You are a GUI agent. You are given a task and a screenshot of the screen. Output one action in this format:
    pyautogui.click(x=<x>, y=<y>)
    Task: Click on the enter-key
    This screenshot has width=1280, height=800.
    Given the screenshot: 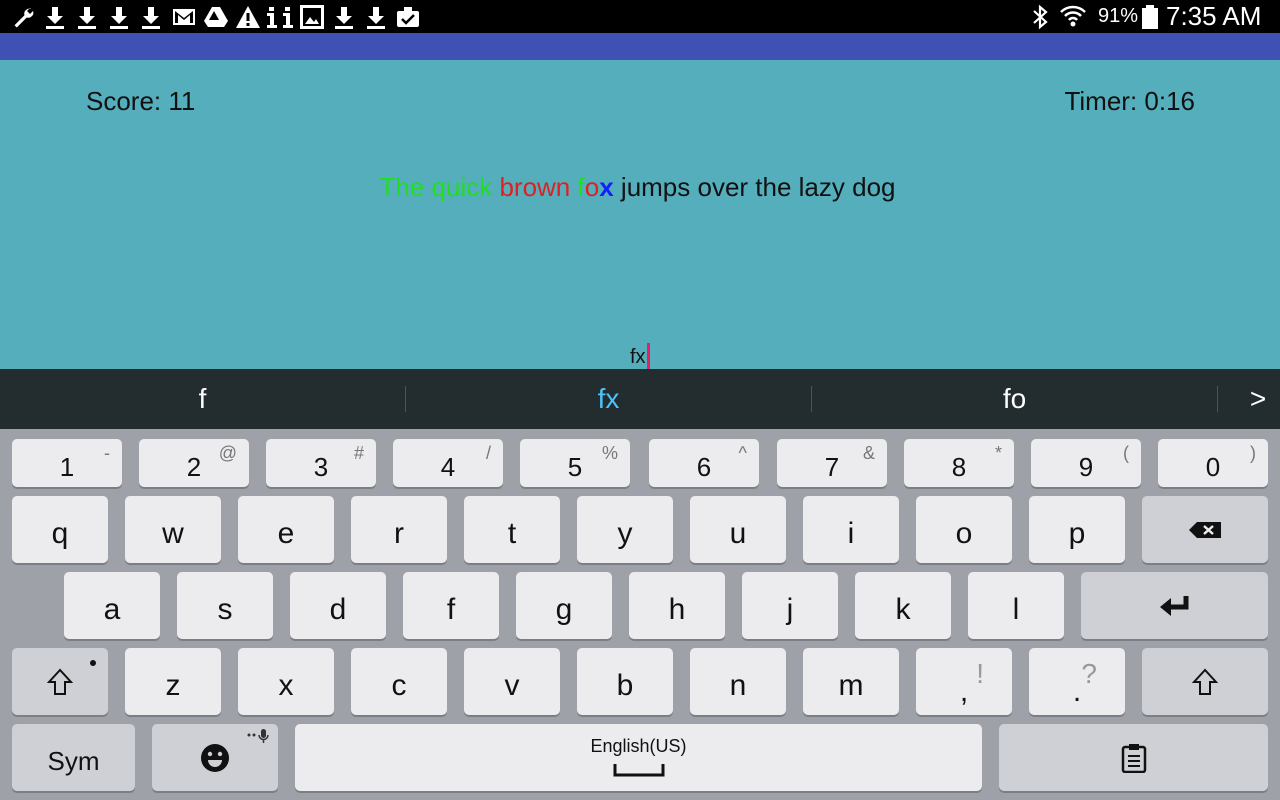 What is the action you would take?
    pyautogui.click(x=1174, y=605)
    